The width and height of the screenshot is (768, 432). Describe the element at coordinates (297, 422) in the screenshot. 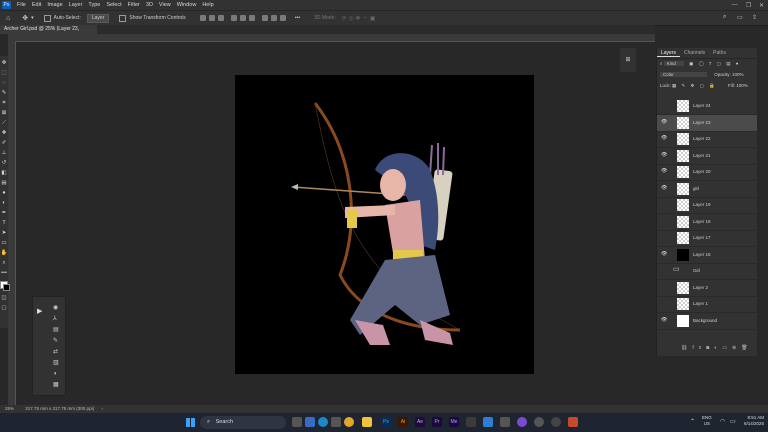

I see `task-view-icon` at that location.